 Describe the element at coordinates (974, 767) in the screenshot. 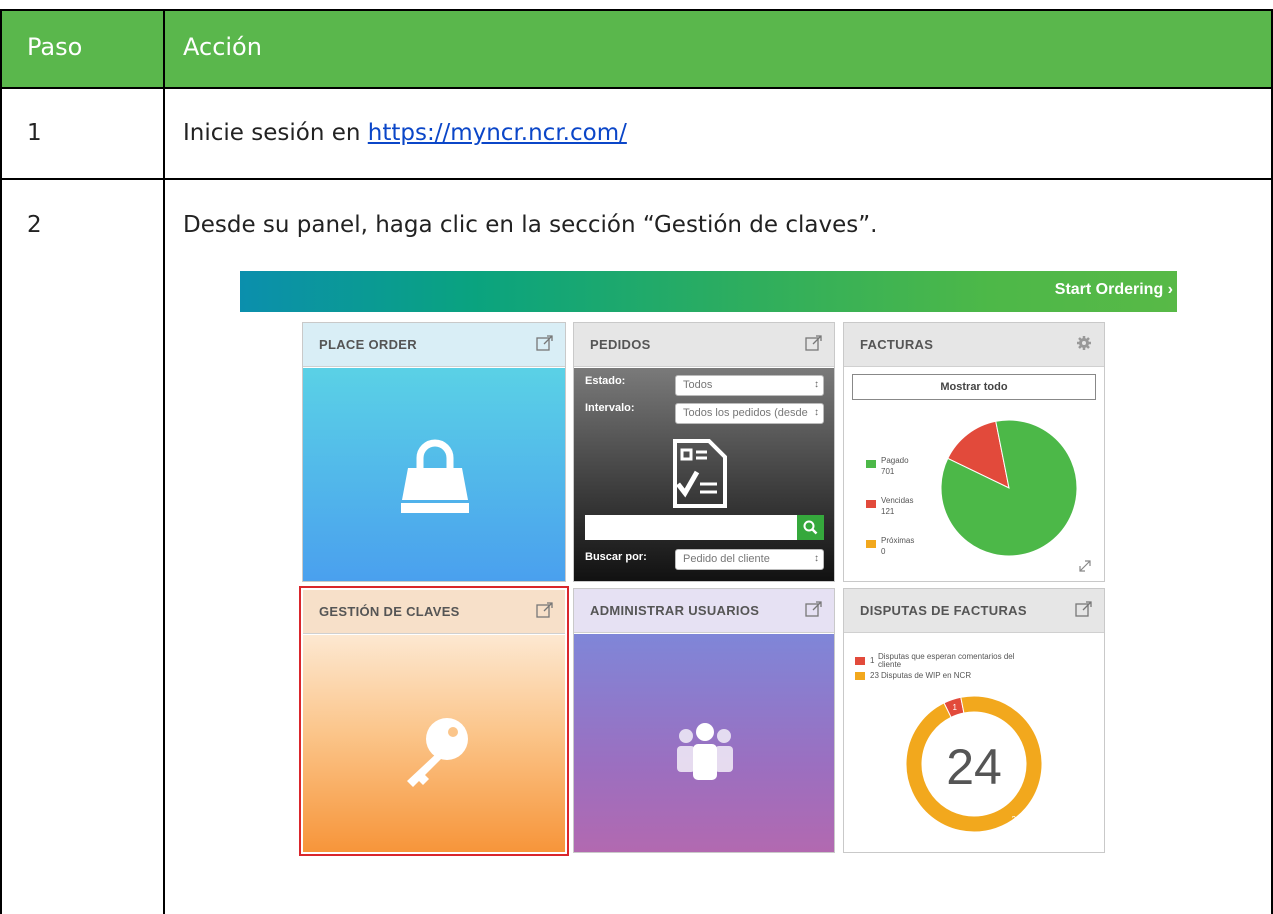

I see `donut-total: 24` at that location.